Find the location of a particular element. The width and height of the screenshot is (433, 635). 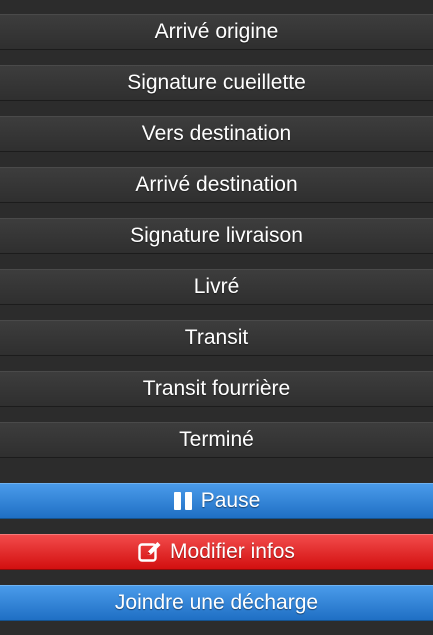

modify-info-button: Modifier infos is located at coordinates (216, 552).